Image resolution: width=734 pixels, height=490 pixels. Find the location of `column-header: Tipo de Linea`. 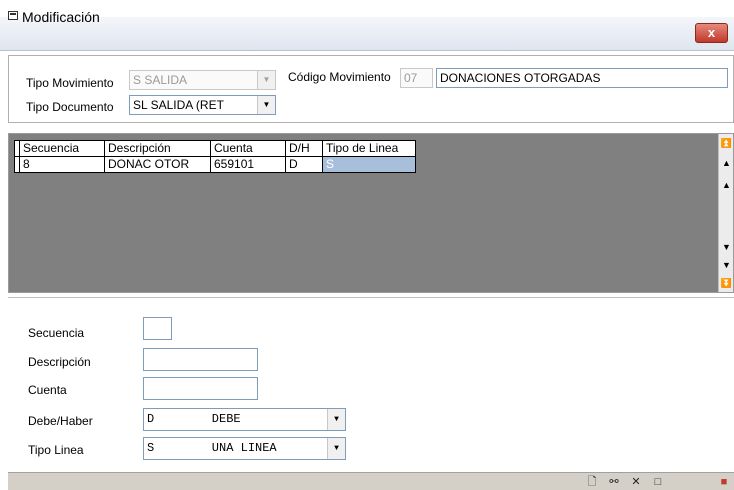

column-header: Tipo de Linea is located at coordinates (369, 148).